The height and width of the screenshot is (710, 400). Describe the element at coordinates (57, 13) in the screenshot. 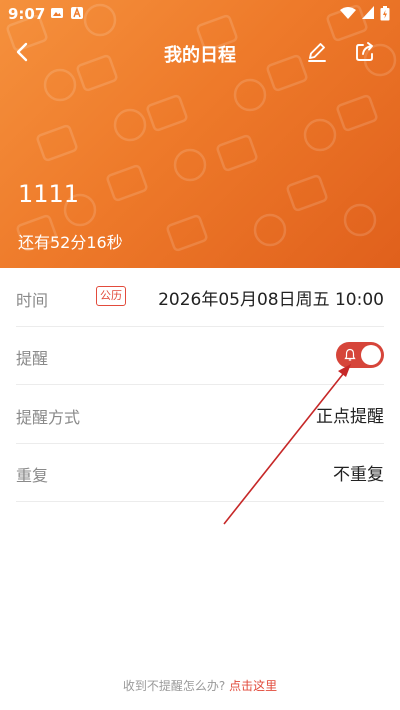

I see `gallery-icon` at that location.